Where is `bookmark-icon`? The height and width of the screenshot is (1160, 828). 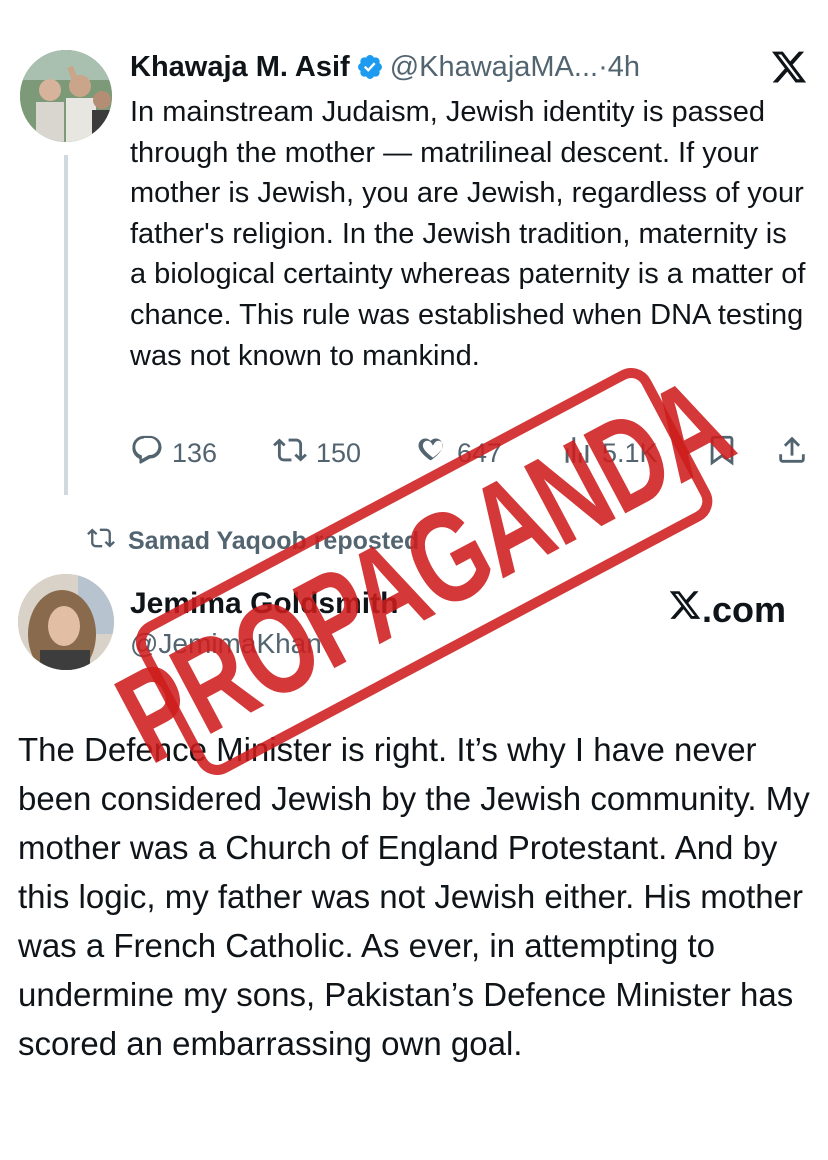
bookmark-icon is located at coordinates (726, 453).